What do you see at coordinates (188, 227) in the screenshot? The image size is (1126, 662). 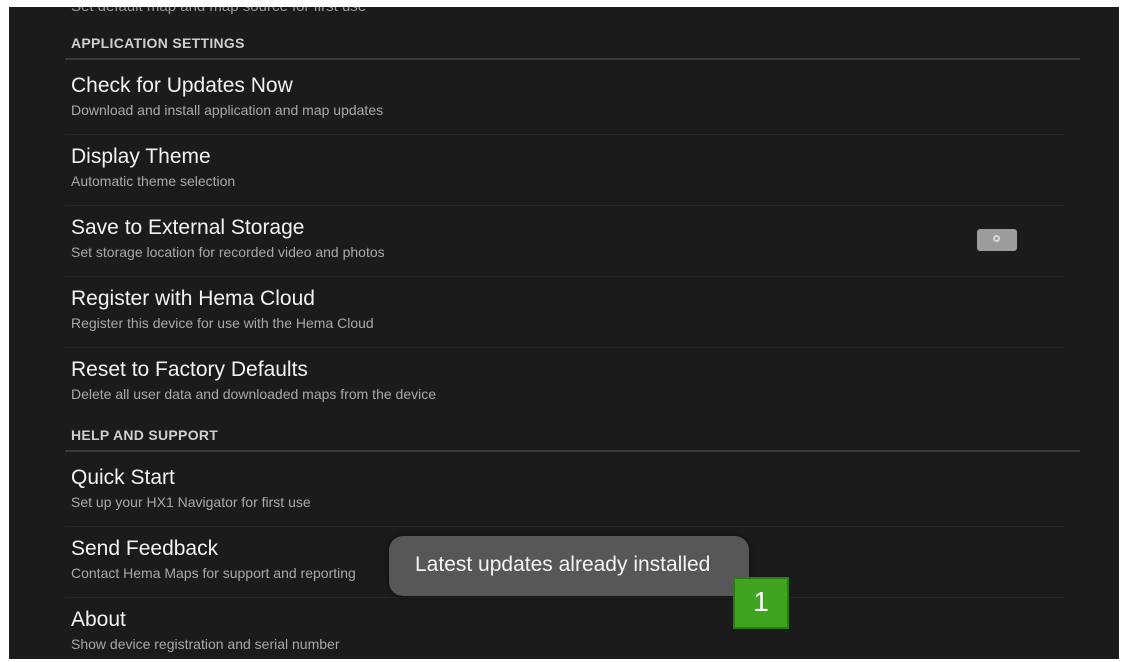 I see `setting-title: Save to External Storage` at bounding box center [188, 227].